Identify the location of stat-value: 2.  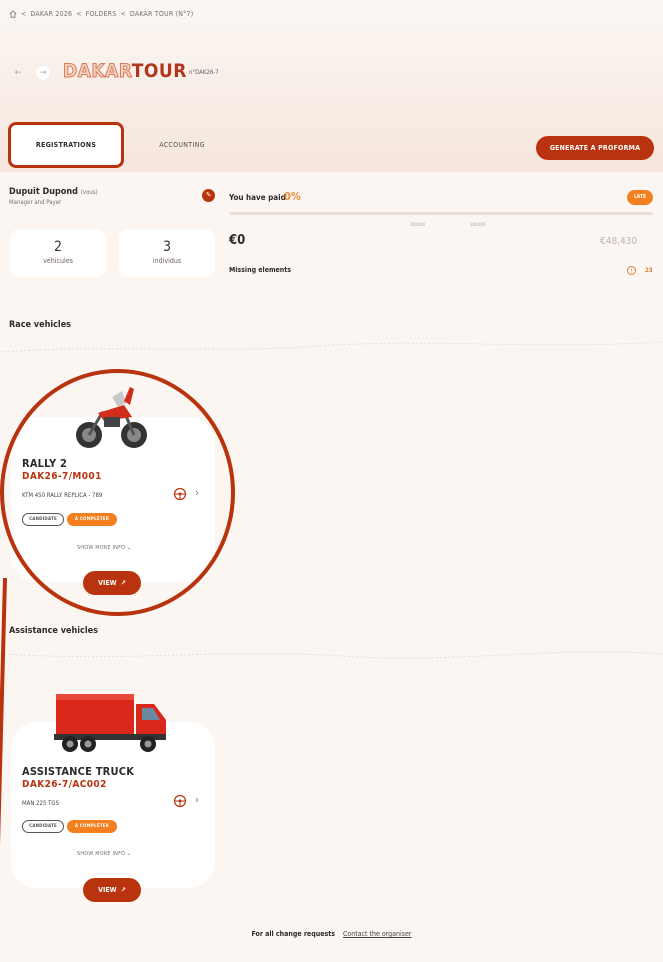
(57, 247).